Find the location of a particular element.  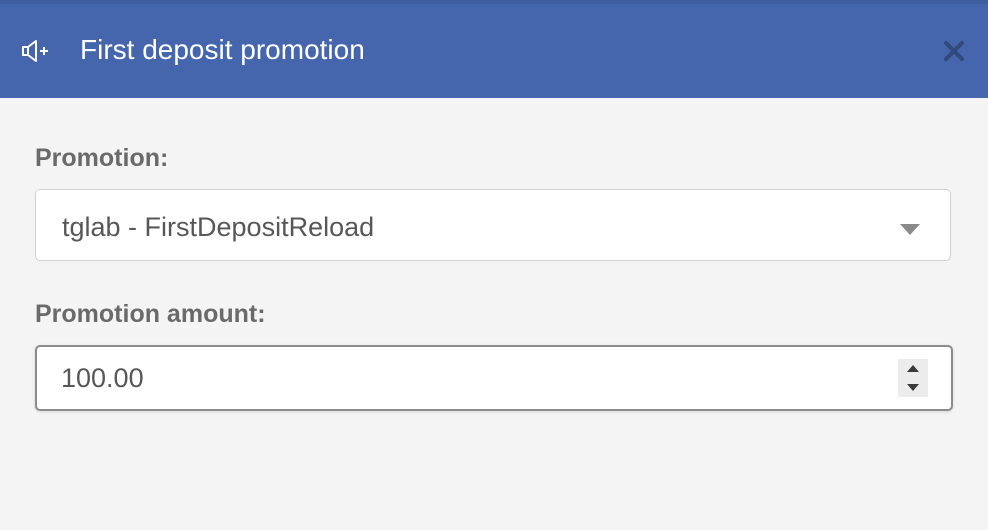

dialog-title: First deposit promotion is located at coordinates (222, 49).